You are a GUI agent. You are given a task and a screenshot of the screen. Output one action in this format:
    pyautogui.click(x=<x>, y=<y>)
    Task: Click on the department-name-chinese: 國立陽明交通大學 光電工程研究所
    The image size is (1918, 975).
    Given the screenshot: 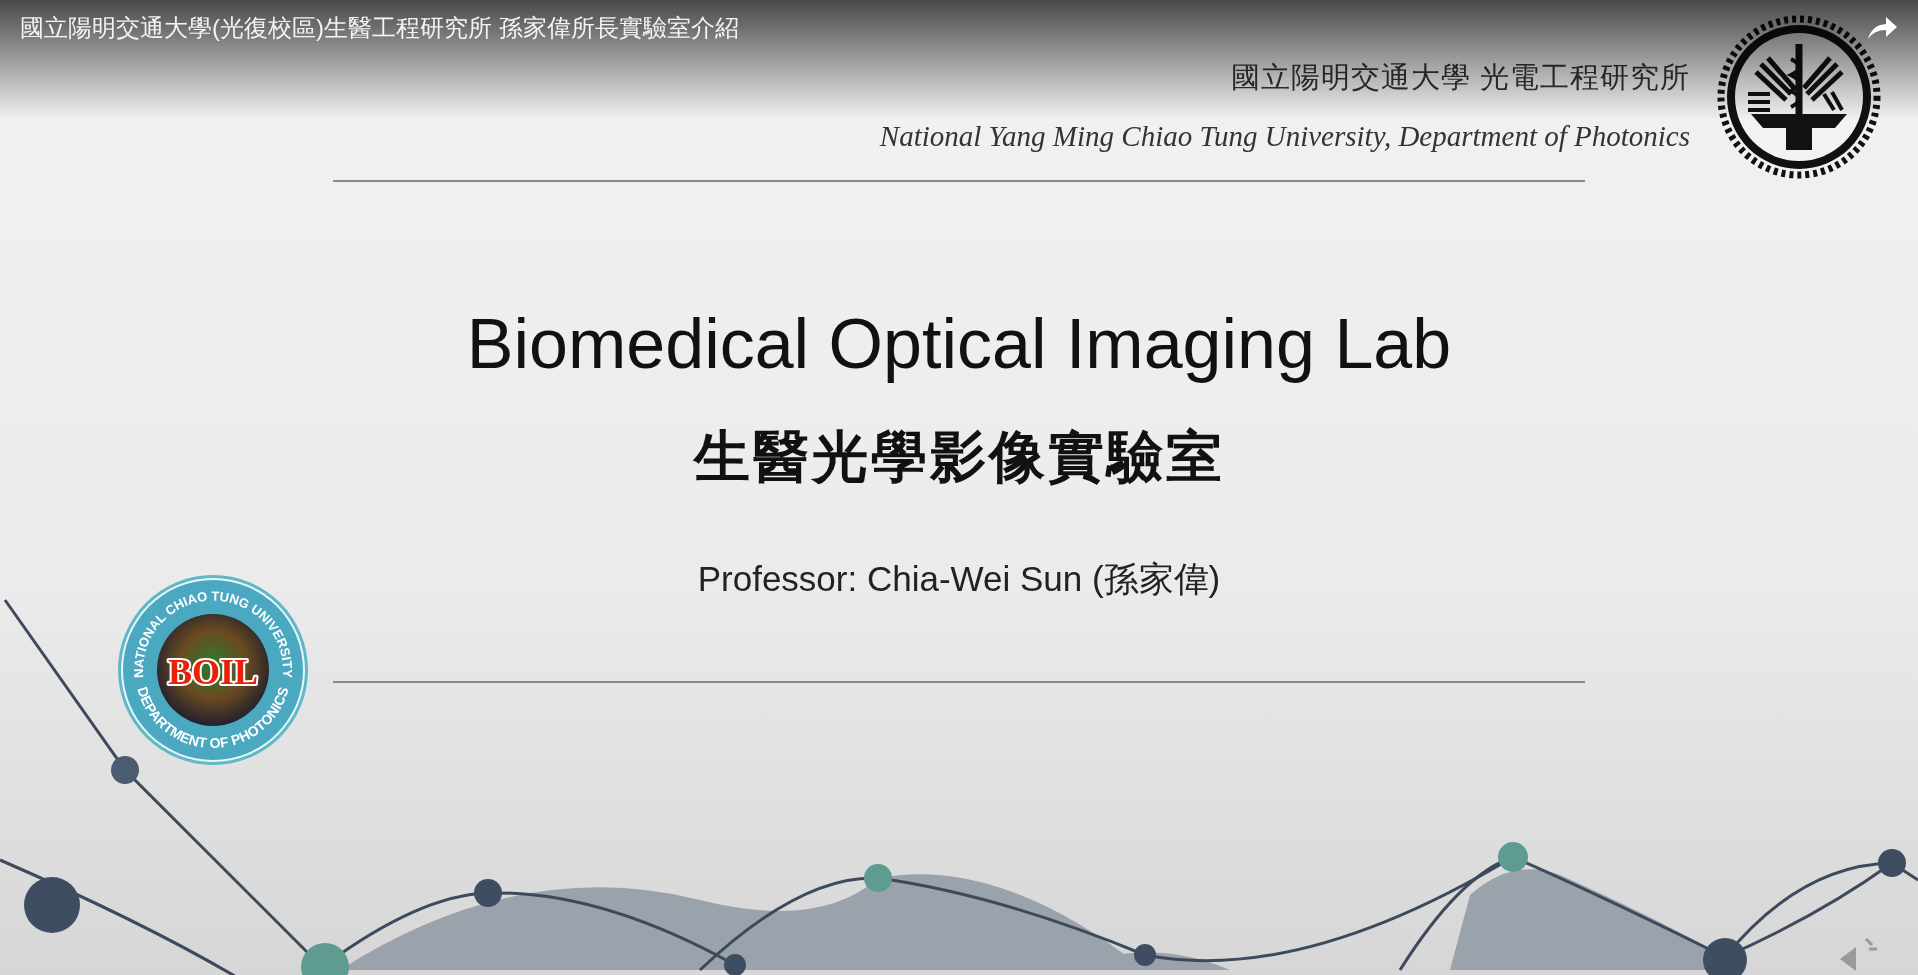 What is the action you would take?
    pyautogui.click(x=1460, y=77)
    